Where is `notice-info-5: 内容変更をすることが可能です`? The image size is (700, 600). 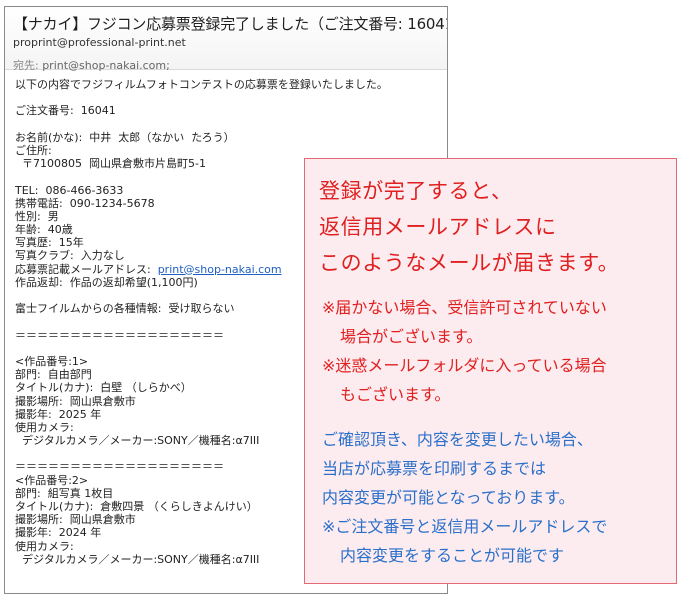 notice-info-5: 内容変更をすることが可能です is located at coordinates (452, 555).